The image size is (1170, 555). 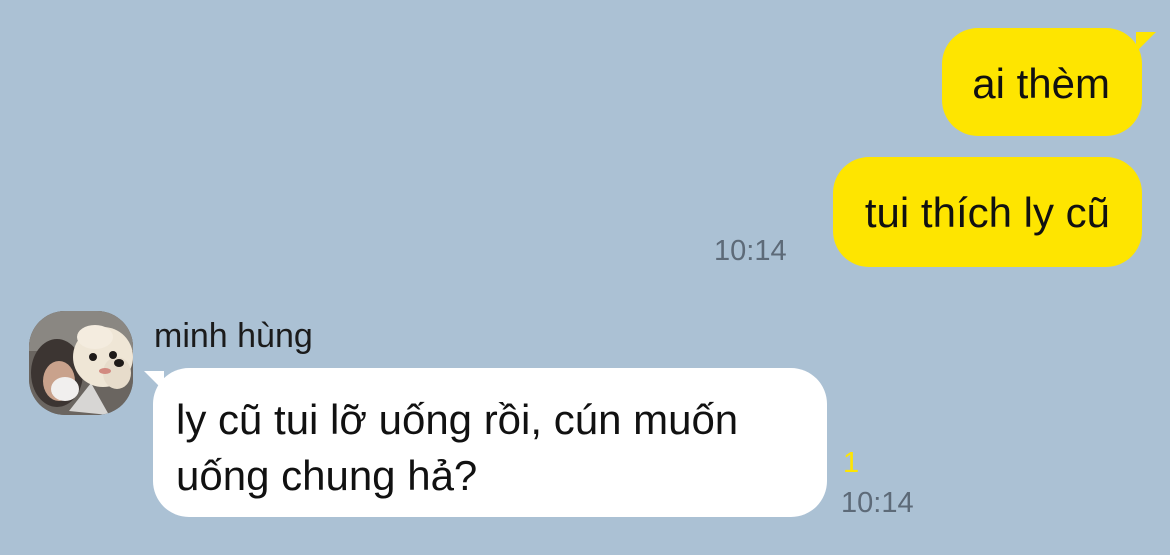 I want to click on outgoing-message-bubble: tui thích ly cũ, so click(x=987, y=212).